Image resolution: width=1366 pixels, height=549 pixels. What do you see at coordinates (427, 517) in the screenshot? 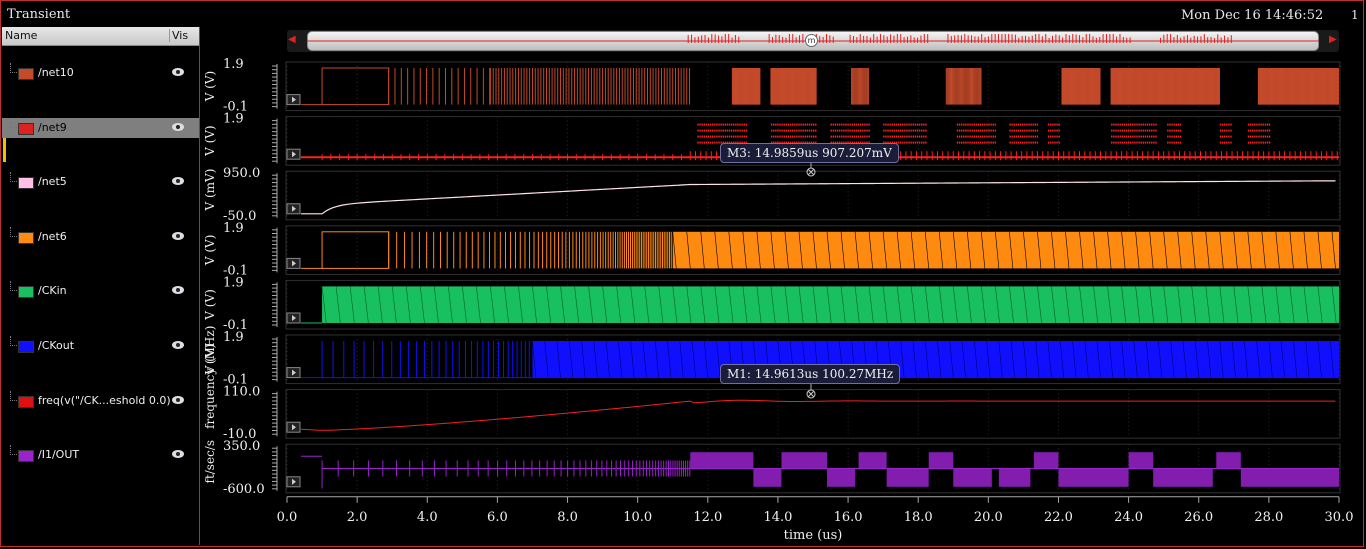
I see `x-tick-label: 4.0` at bounding box center [427, 517].